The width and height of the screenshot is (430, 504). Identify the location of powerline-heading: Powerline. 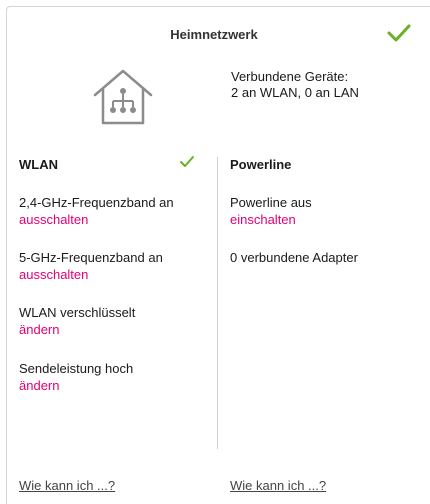
(261, 164).